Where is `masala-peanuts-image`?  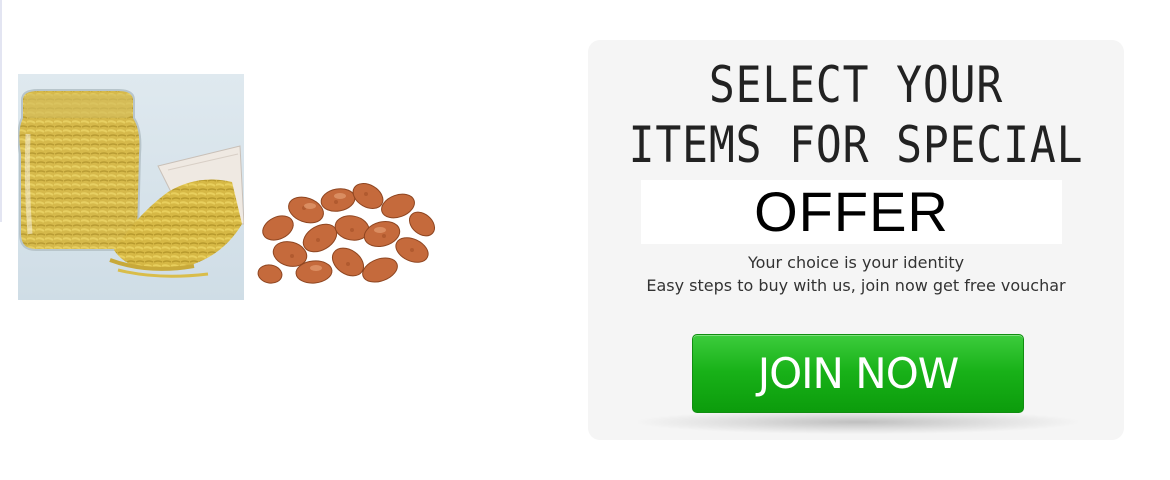
masala-peanuts-image is located at coordinates (348, 236).